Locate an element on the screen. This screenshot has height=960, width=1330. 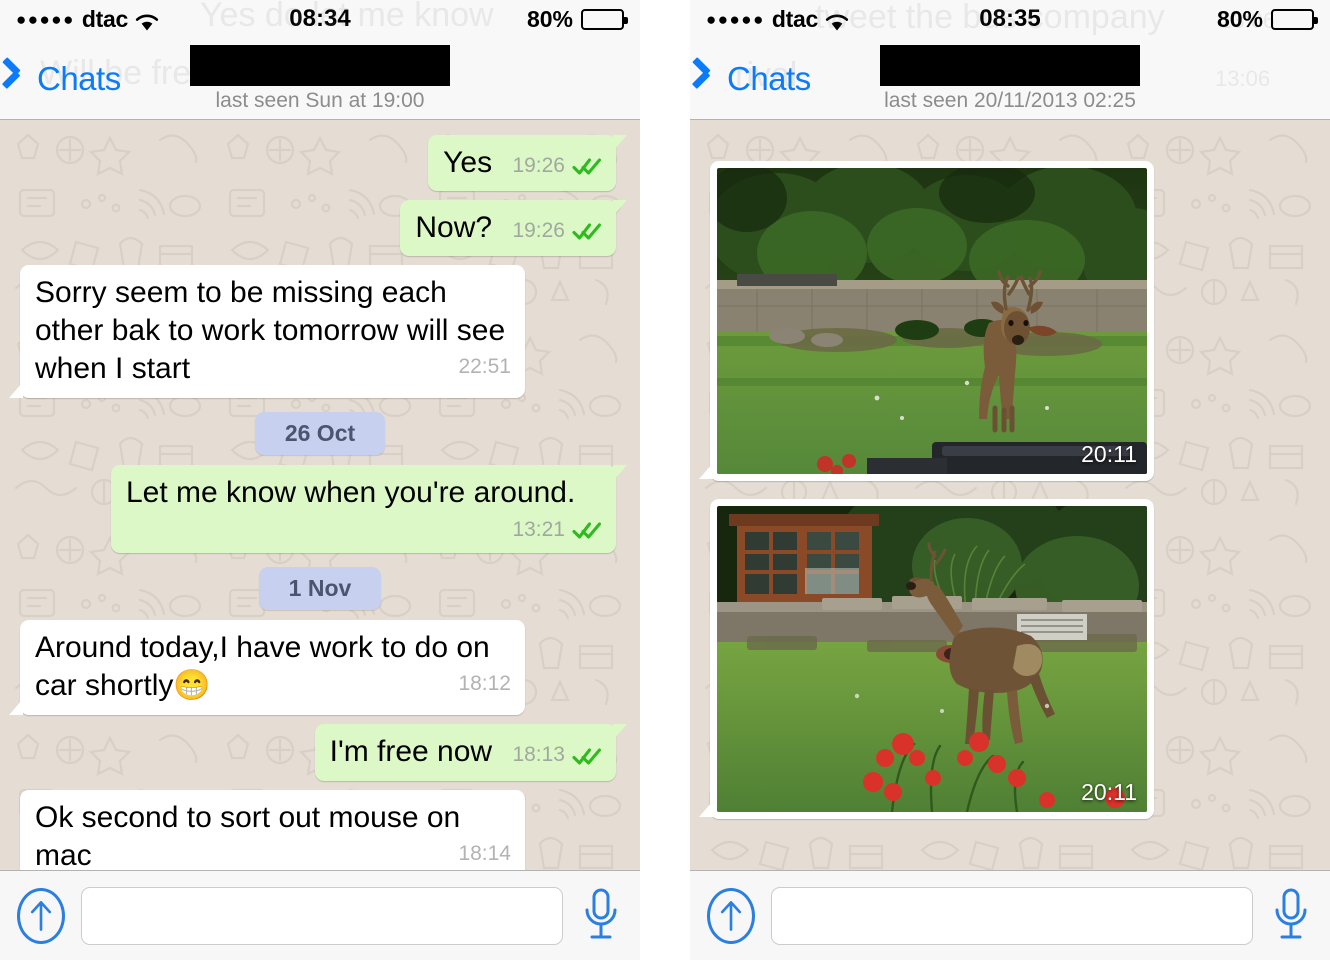
message-meta: 18:13 is located at coordinates (557, 755).